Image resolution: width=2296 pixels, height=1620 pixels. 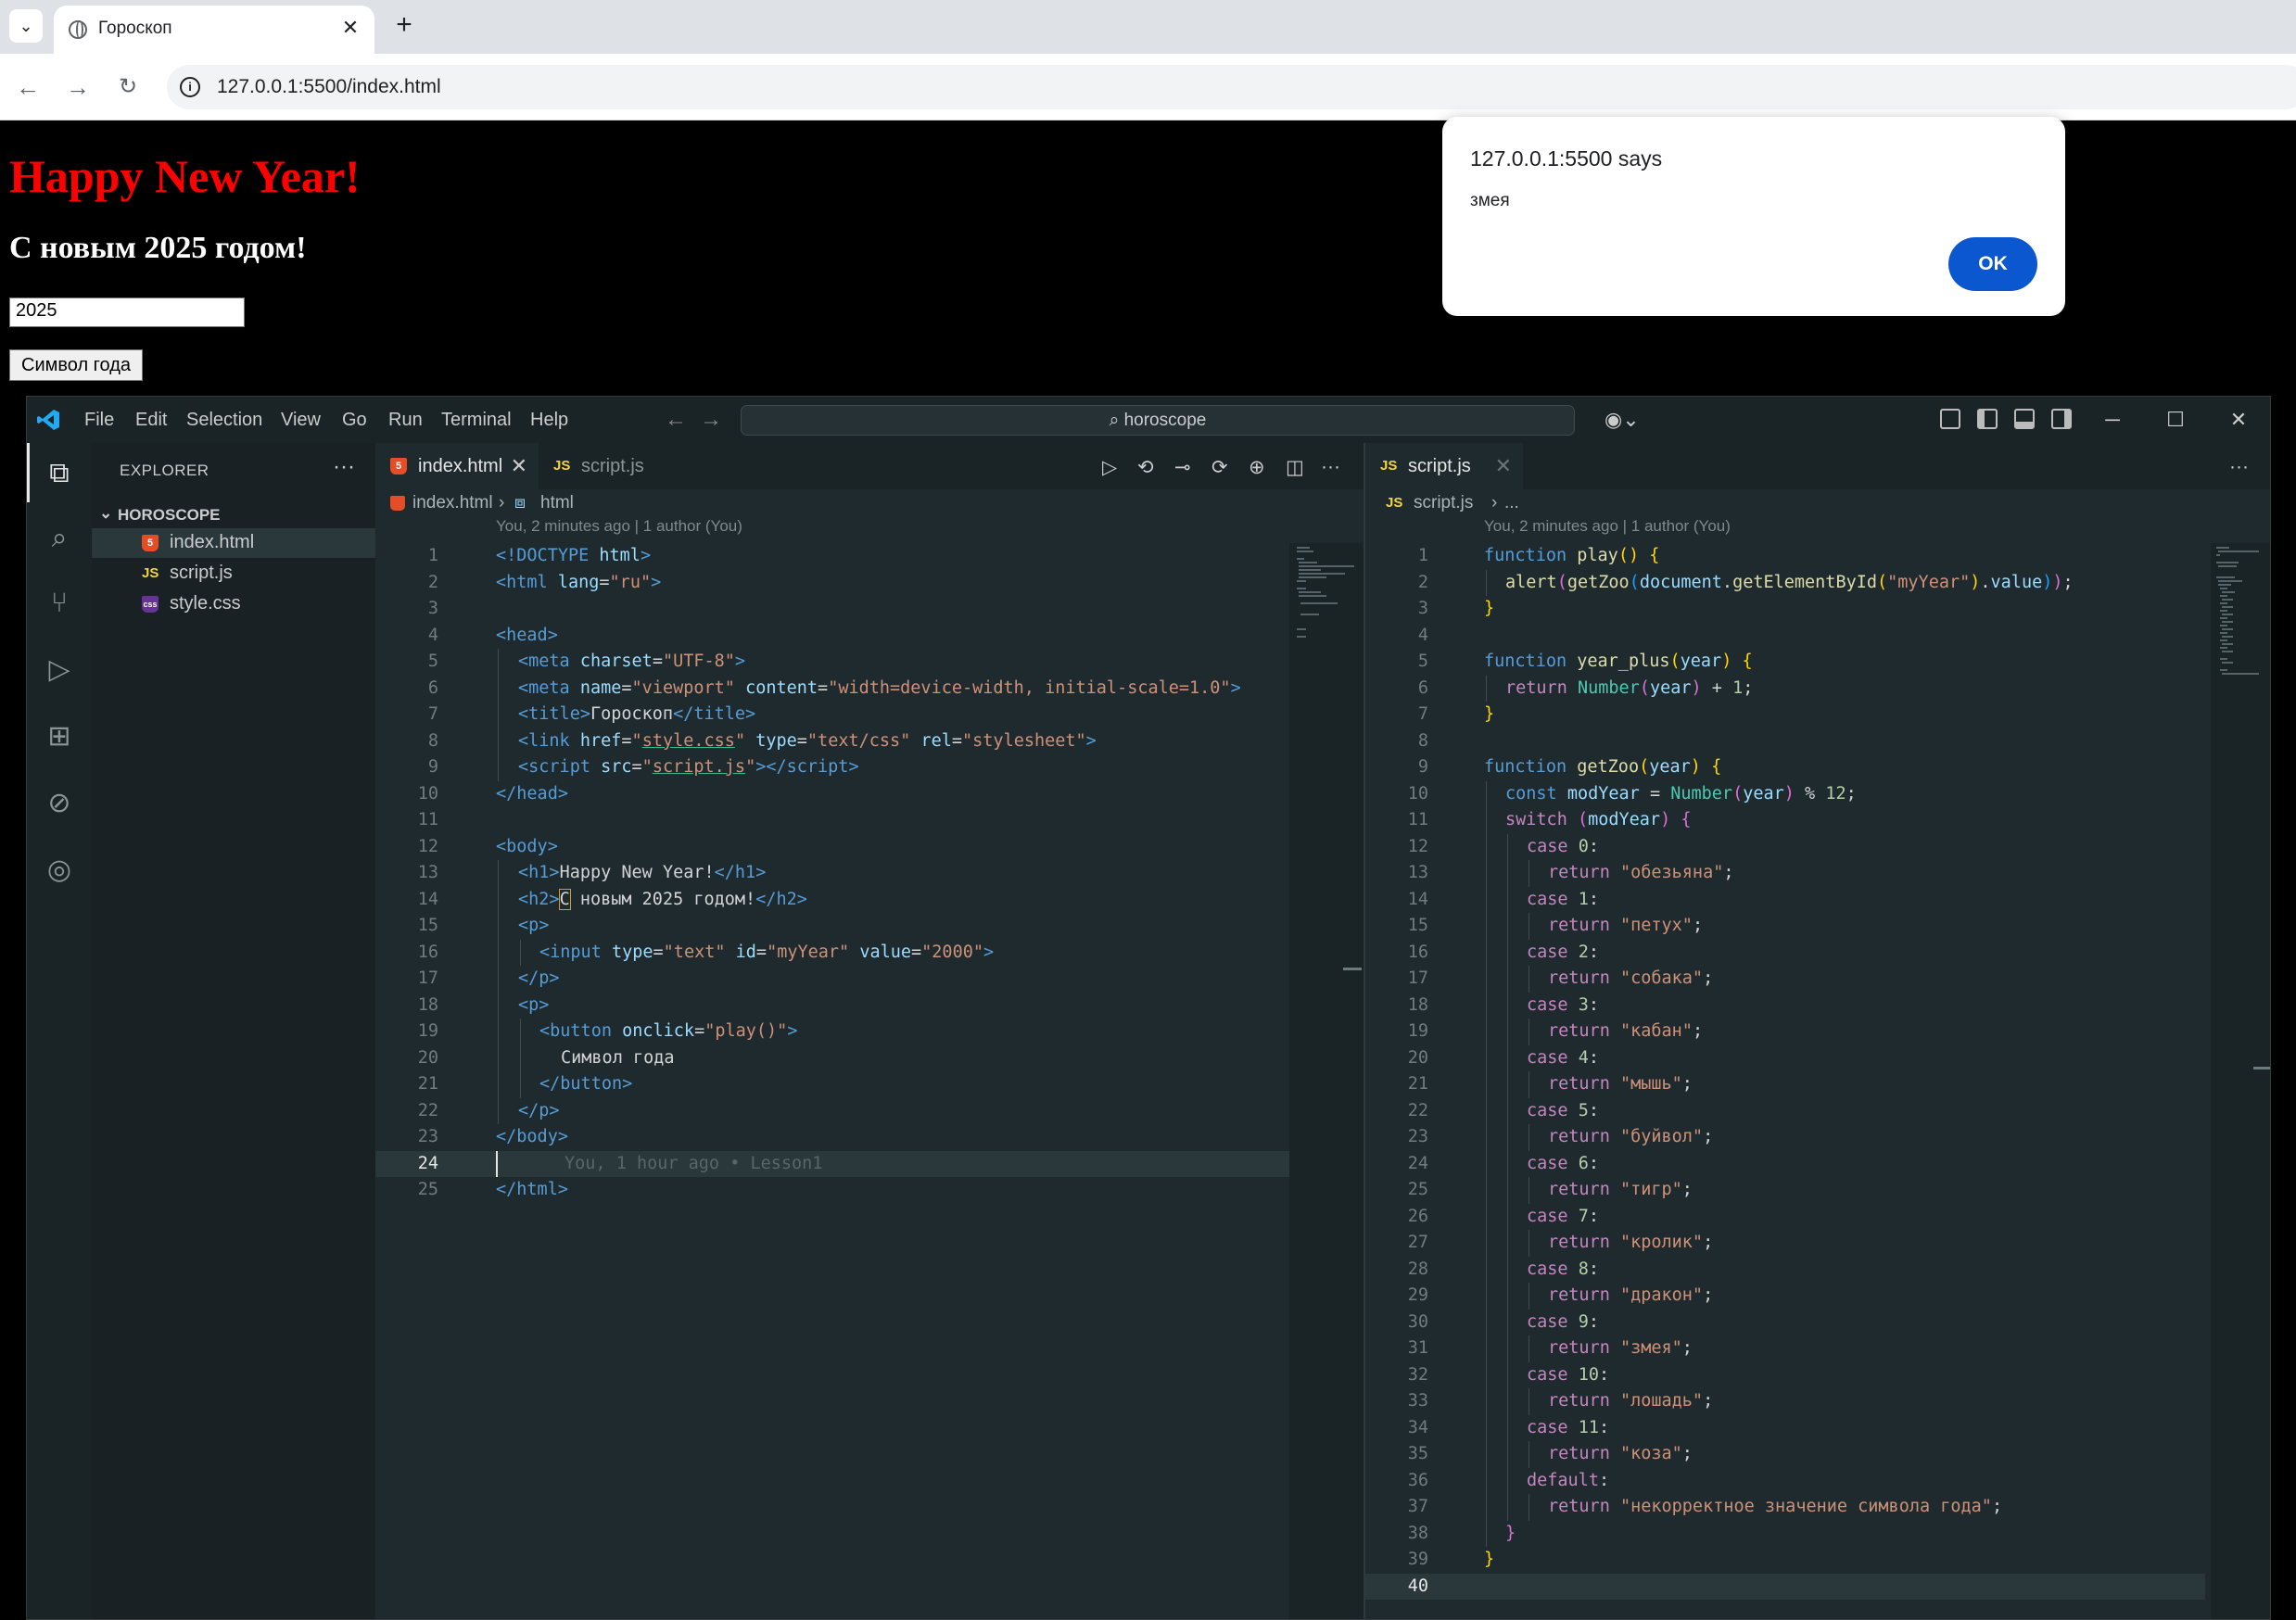 What do you see at coordinates (711, 420) in the screenshot?
I see `nav-forward-icon: →` at bounding box center [711, 420].